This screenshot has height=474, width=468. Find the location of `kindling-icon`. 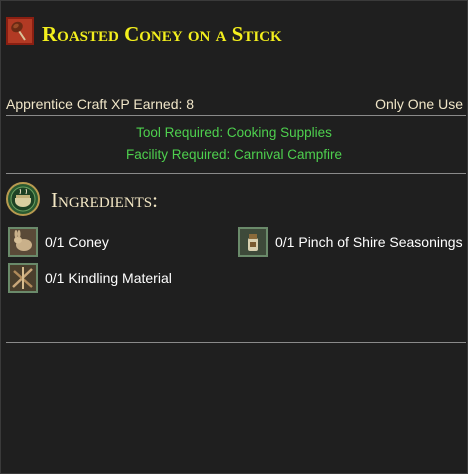

kindling-icon is located at coordinates (23, 278).